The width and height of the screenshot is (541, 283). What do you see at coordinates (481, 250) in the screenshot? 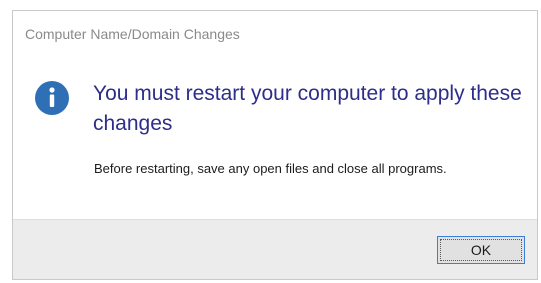
I see `ok-button: OK` at bounding box center [481, 250].